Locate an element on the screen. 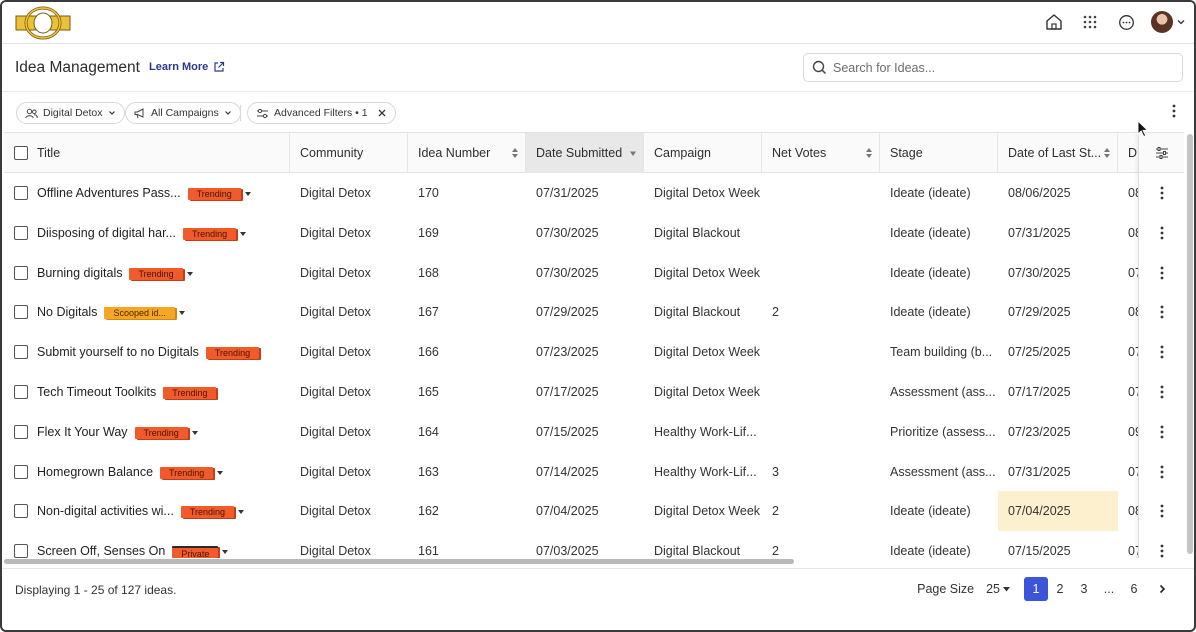 The height and width of the screenshot is (632, 1196). learn-more-link: Learn More is located at coordinates (187, 67).